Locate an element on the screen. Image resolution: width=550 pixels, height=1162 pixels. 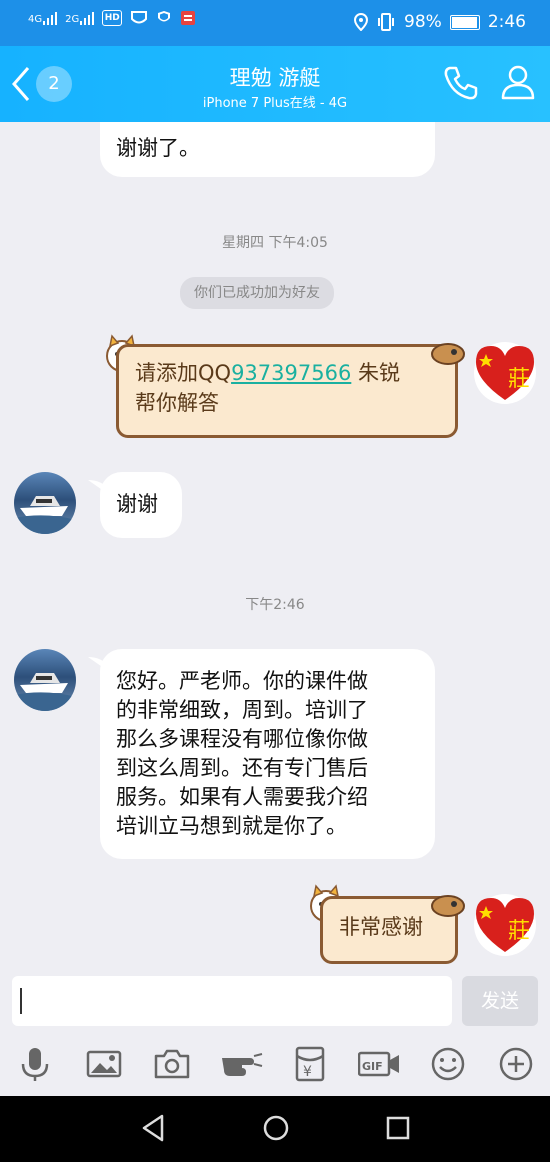
battery-icon is located at coordinates (464, 22).